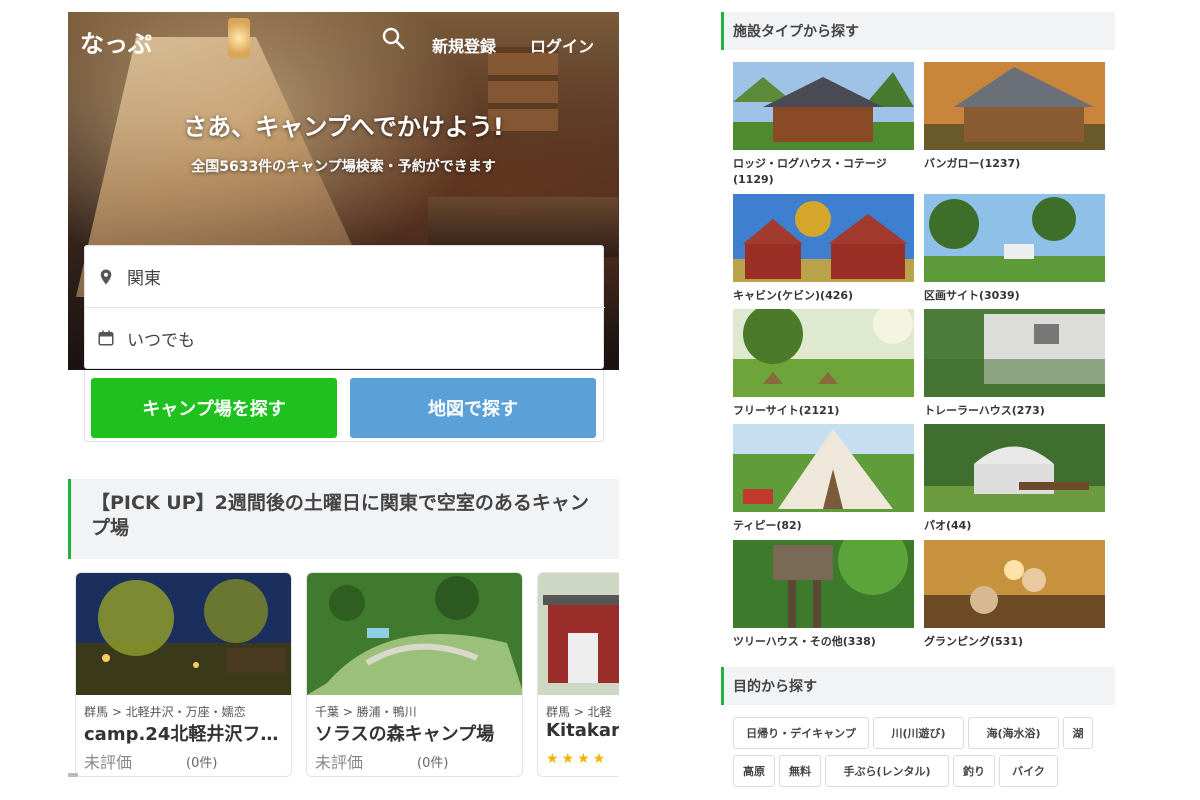 The height and width of the screenshot is (800, 1200). I want to click on facility-free-site: フリーサイト(2121), so click(823, 361).